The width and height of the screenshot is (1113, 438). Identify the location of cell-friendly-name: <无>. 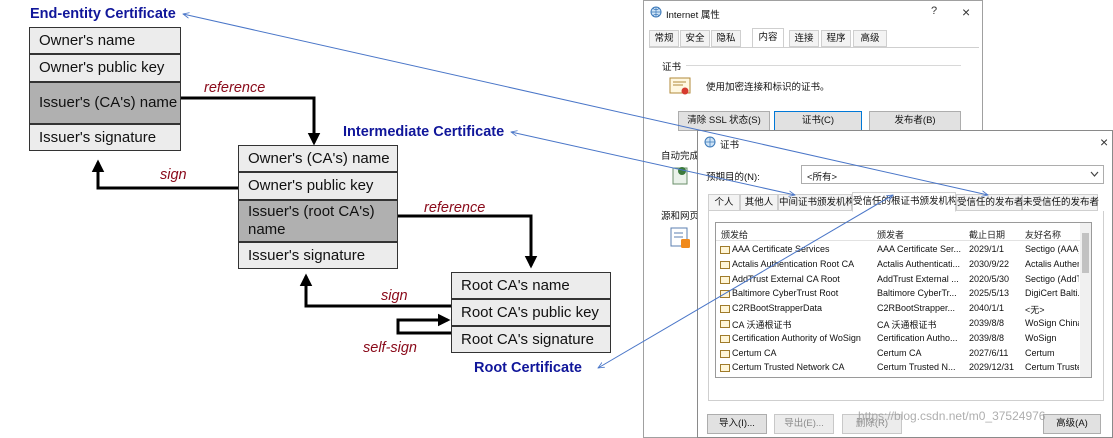
(1035, 310).